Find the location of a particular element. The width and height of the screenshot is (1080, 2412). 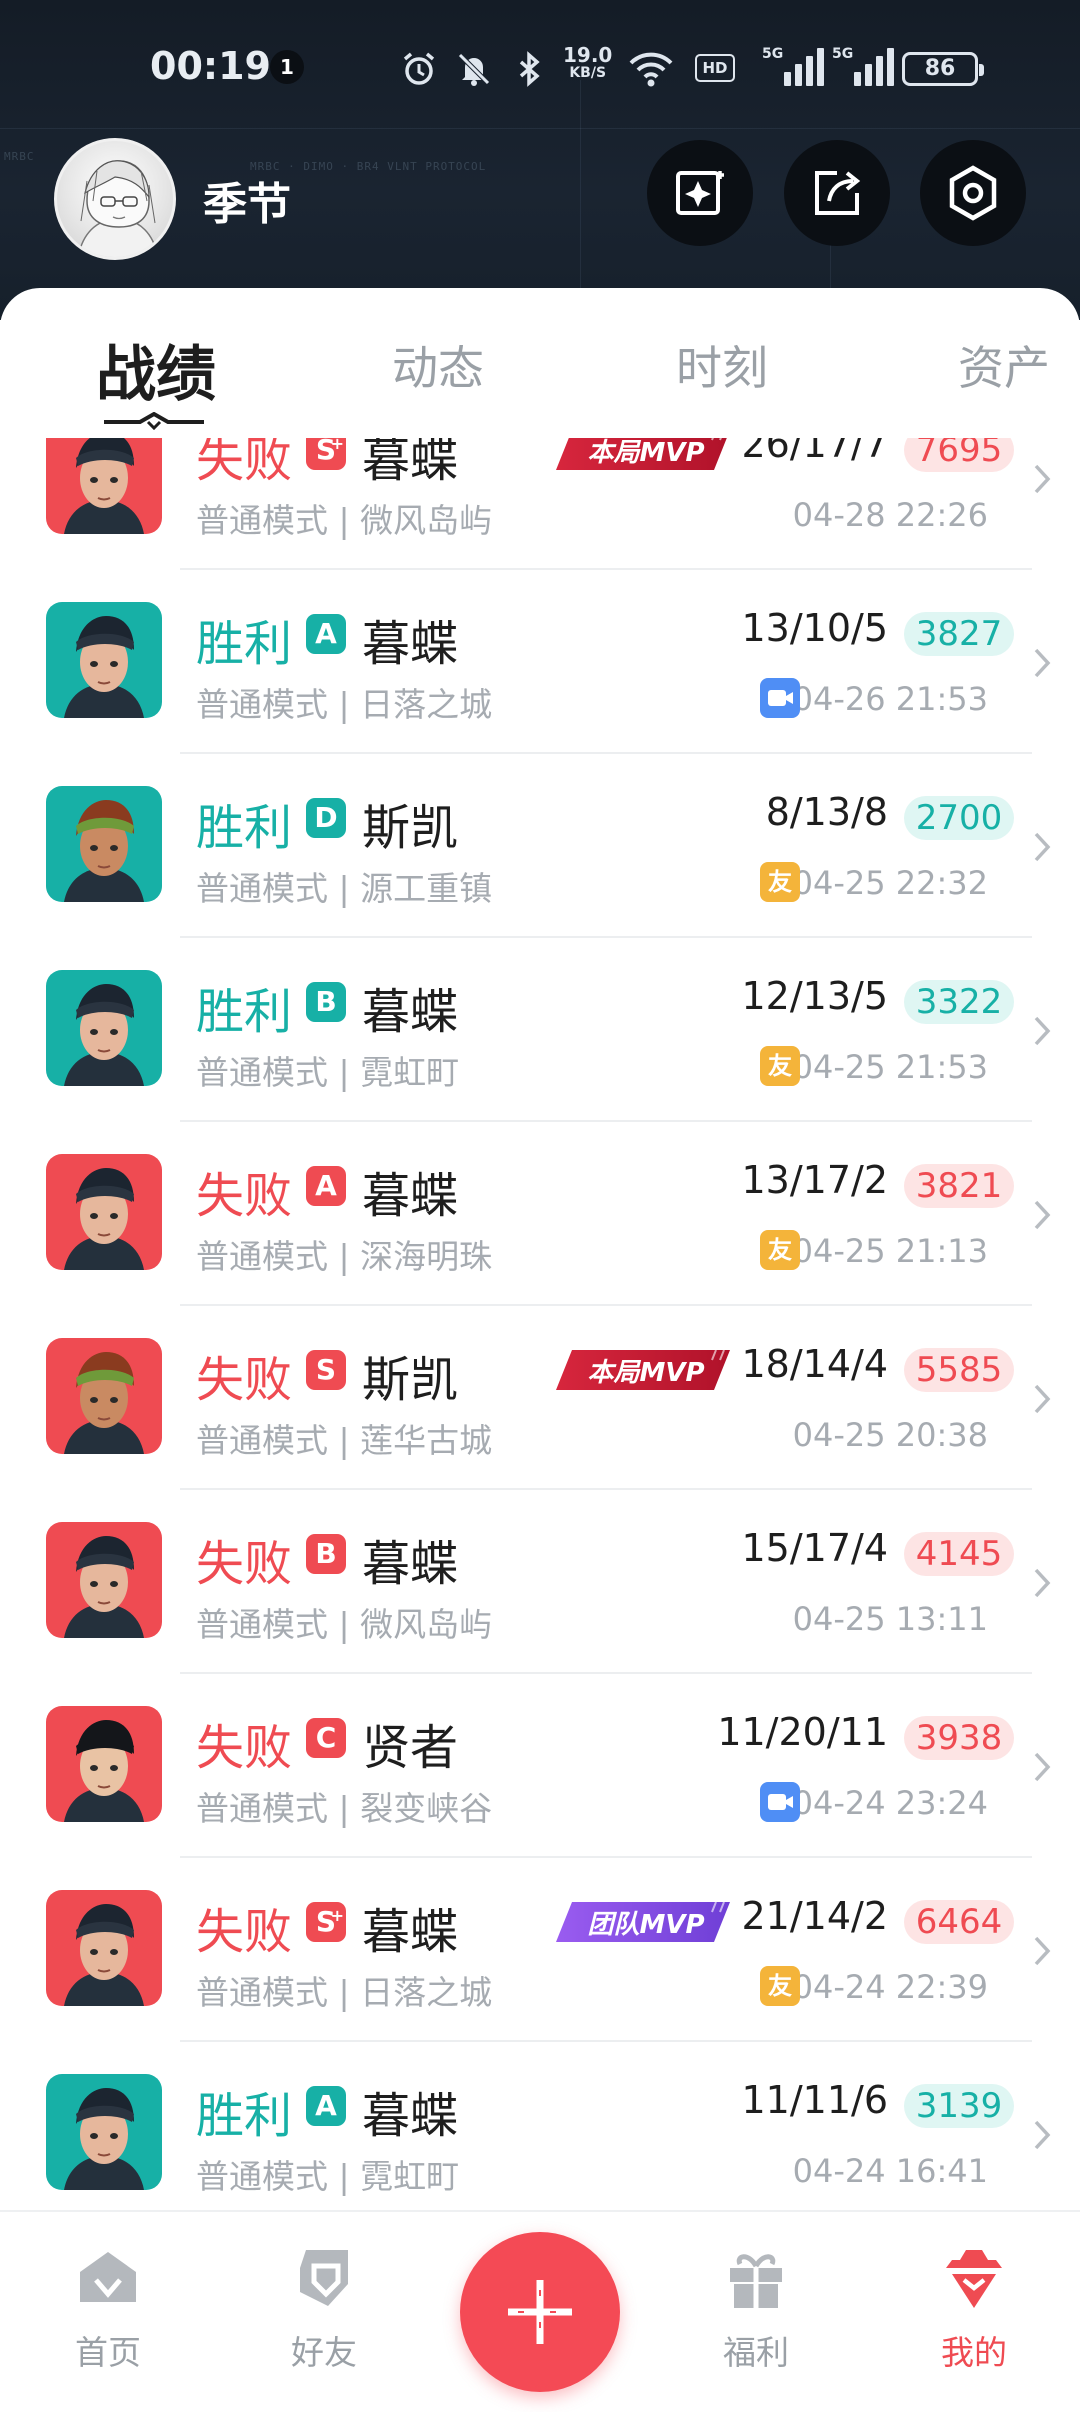

match-date: 04-25 22:32 is located at coordinates (890, 883).